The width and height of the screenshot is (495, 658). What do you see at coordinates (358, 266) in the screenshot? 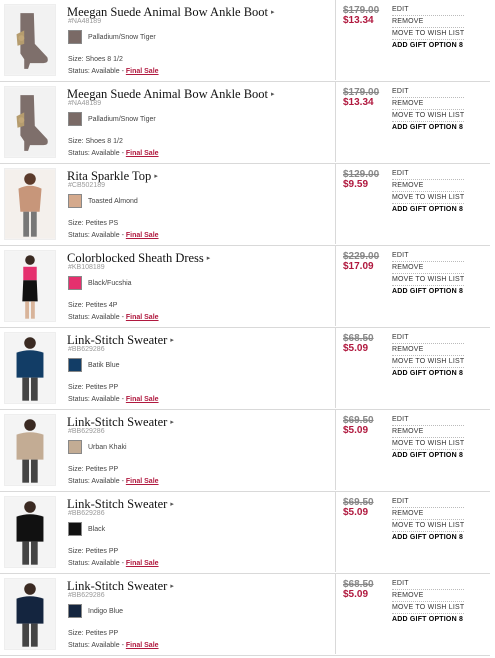
I see `sale-price: $17.09` at bounding box center [358, 266].